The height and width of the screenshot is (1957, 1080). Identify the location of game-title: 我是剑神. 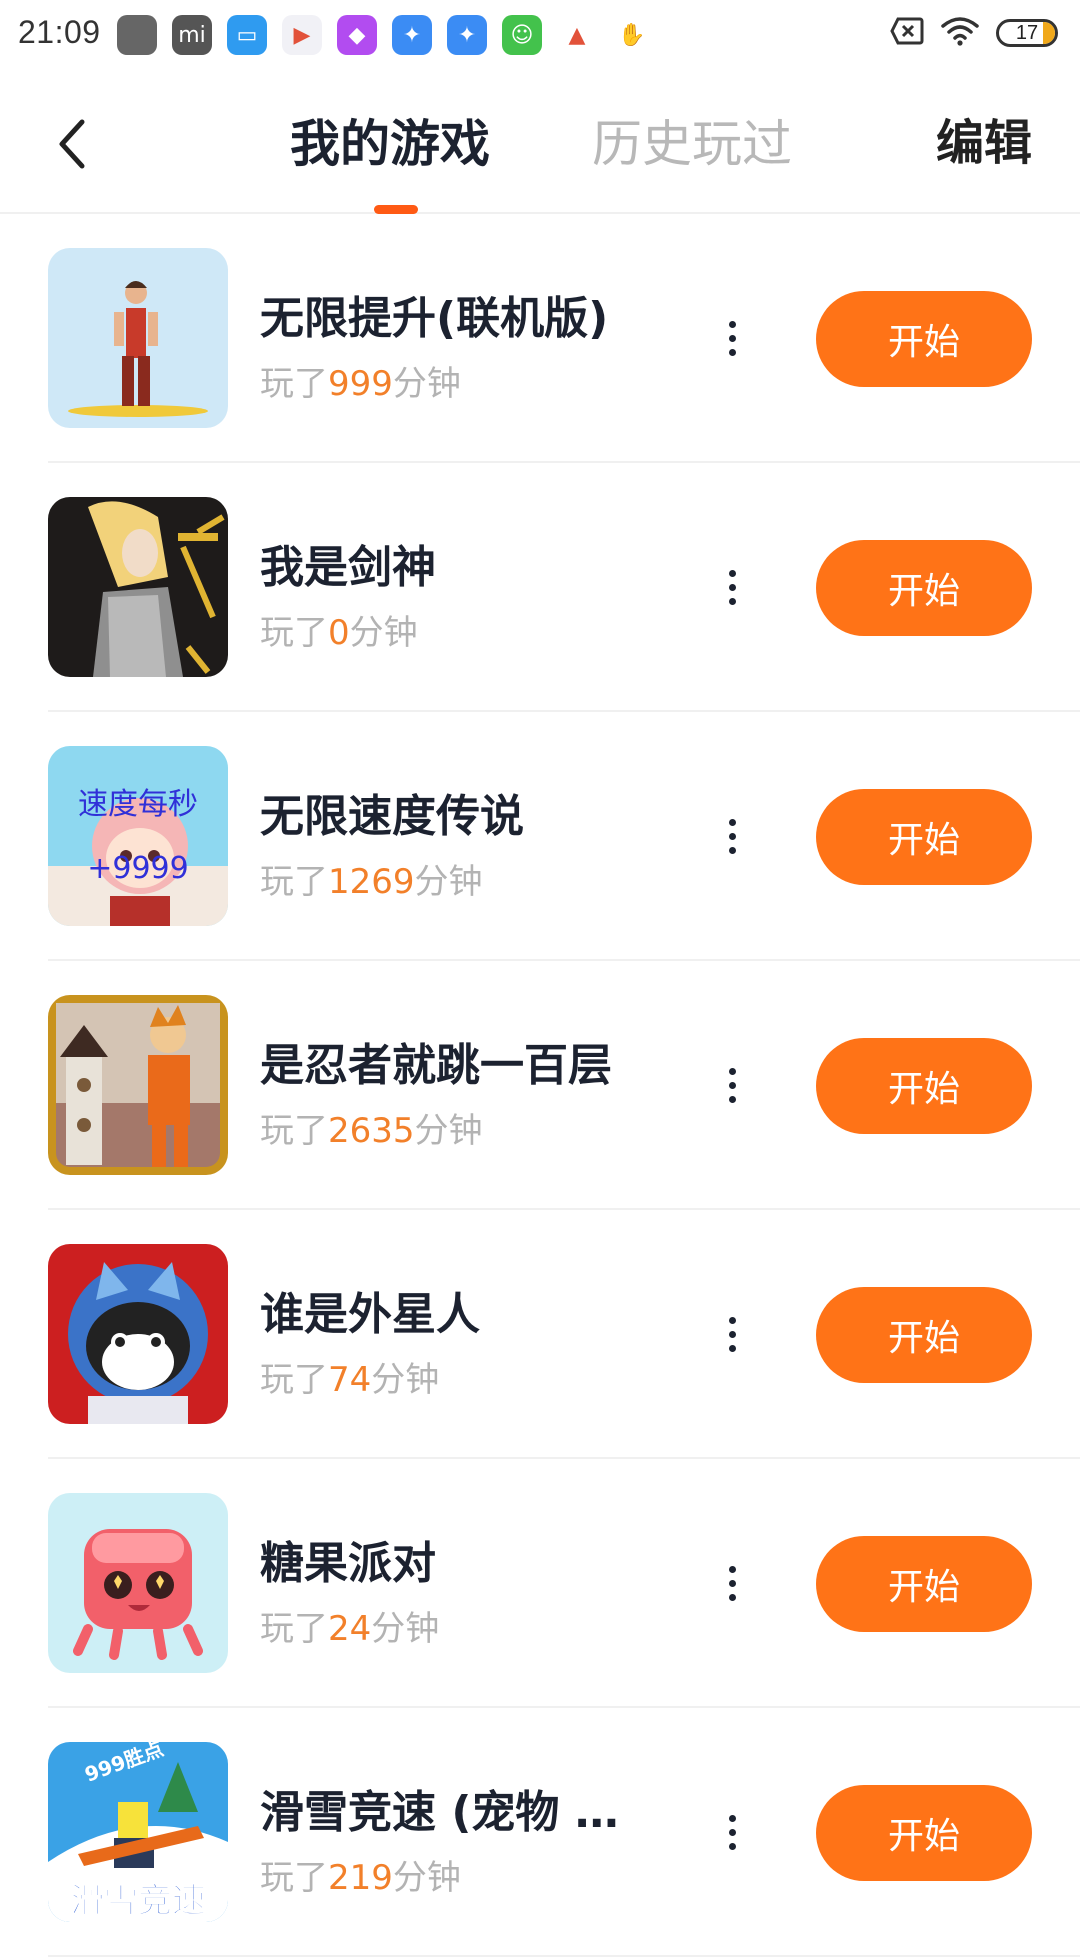
(460, 563).